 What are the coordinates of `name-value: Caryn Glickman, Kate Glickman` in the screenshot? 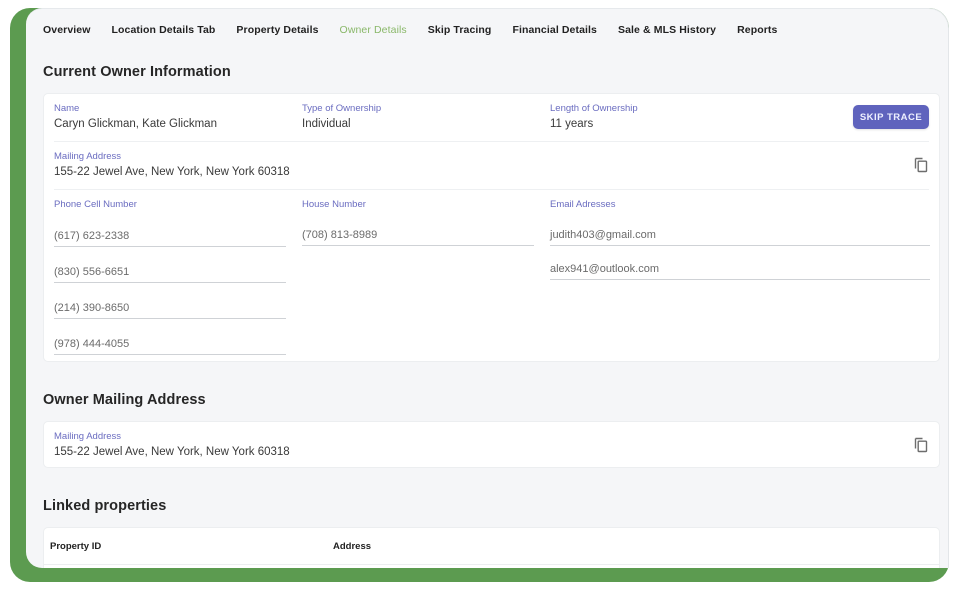 It's located at (135, 124).